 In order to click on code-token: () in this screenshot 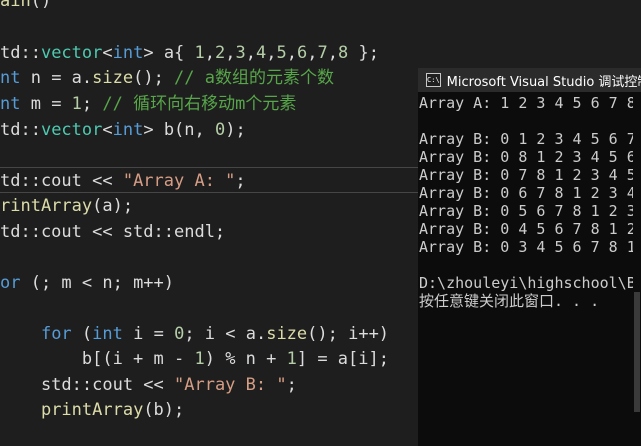, I will do `click(41, 5)`.